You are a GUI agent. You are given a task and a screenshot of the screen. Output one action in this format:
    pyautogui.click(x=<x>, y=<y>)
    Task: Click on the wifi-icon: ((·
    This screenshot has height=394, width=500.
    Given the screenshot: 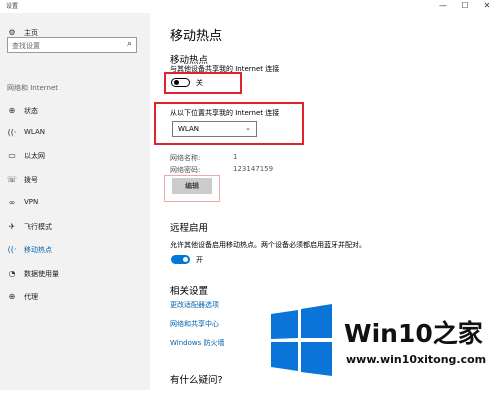 What is the action you would take?
    pyautogui.click(x=12, y=132)
    